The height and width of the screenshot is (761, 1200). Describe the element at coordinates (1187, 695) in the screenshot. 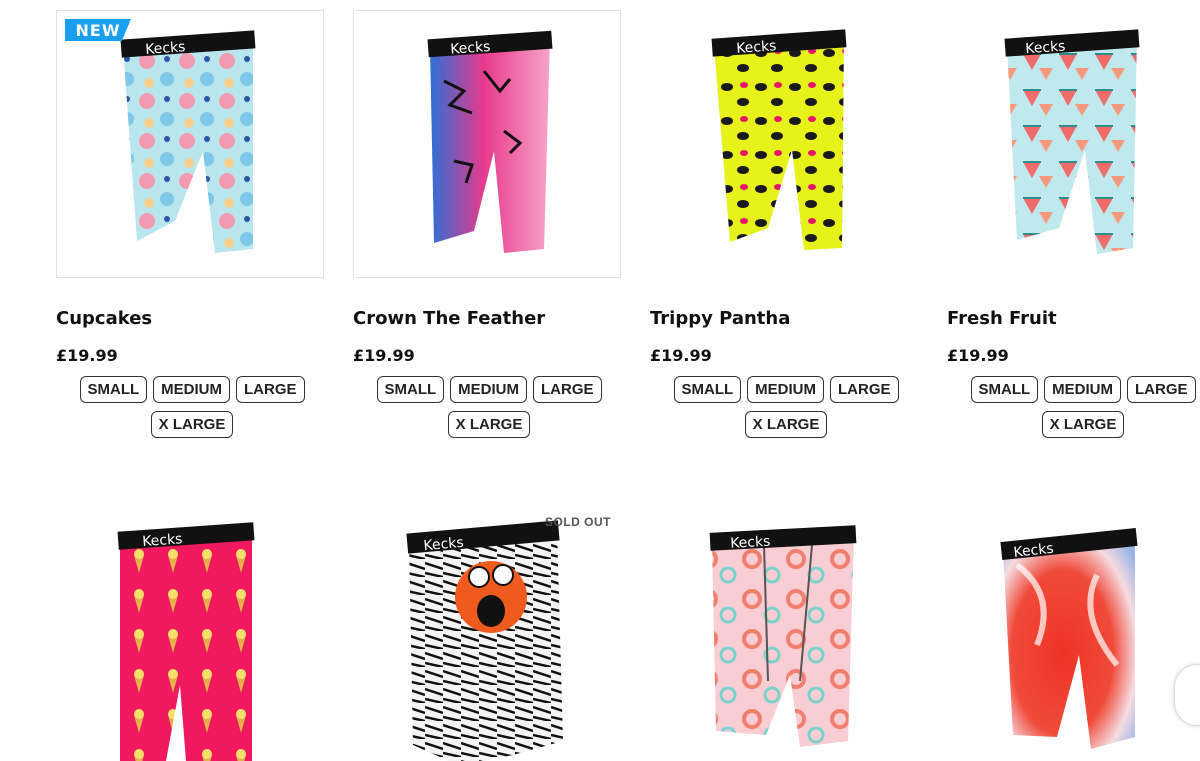

I see `carousel-scroll-handle` at that location.